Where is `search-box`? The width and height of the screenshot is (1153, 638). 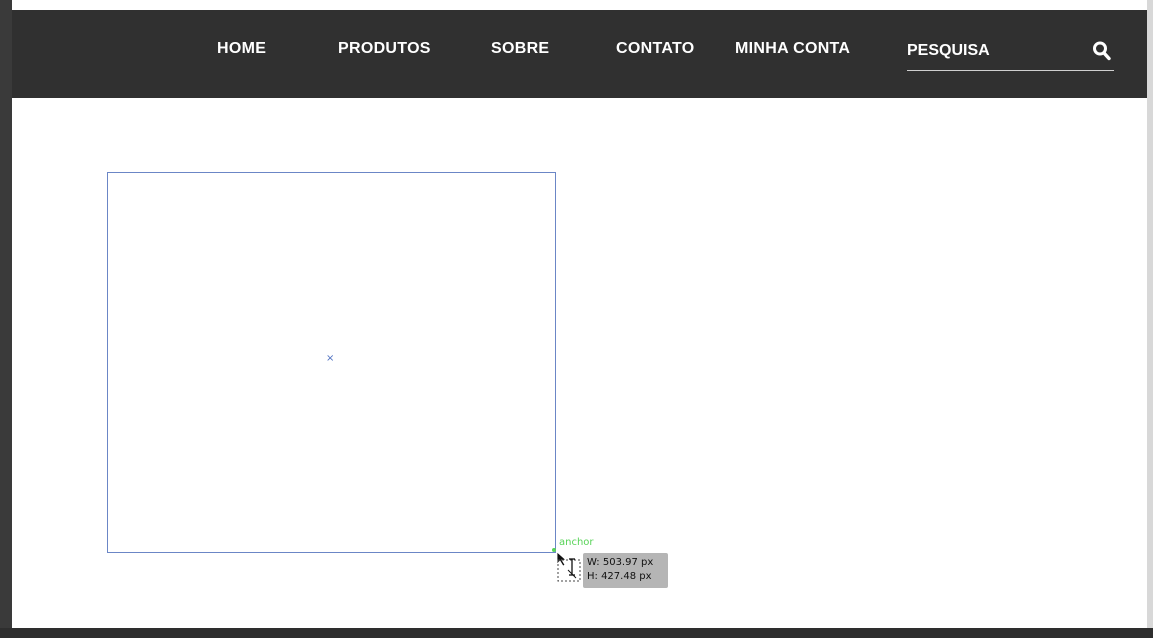 search-box is located at coordinates (1010, 52).